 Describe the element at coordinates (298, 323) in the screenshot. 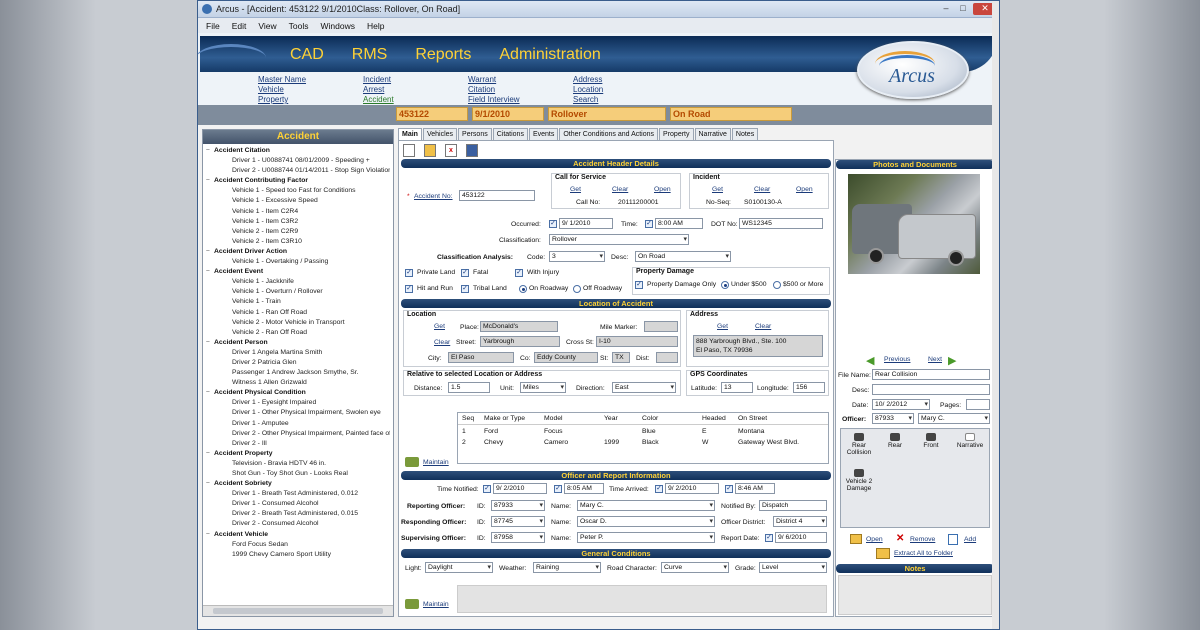

I see `tree-item: Vehicle 2 - Motor Vehicle in Transport` at that location.